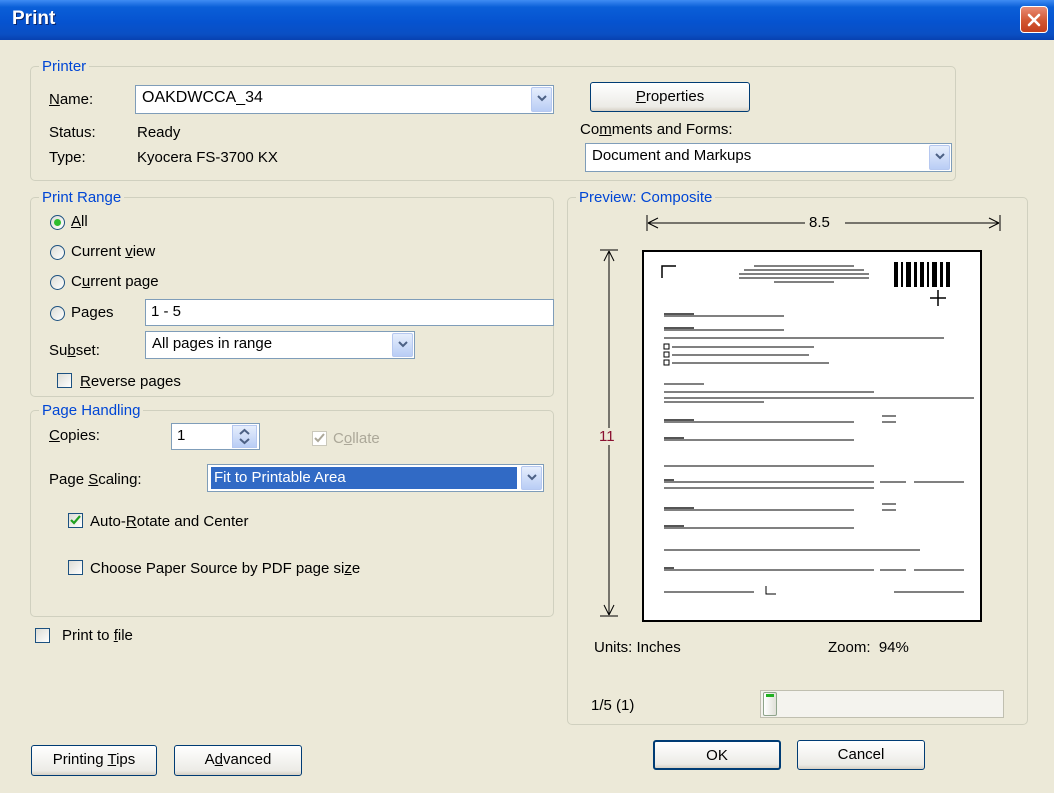 Image resolution: width=1054 pixels, height=793 pixels. What do you see at coordinates (238, 760) in the screenshot?
I see `advanced-button: Advanced` at bounding box center [238, 760].